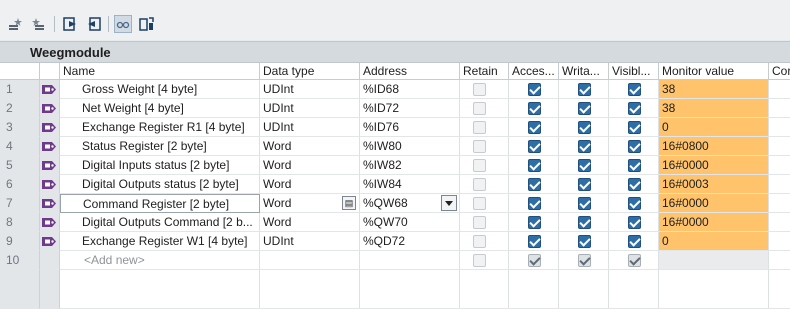  Describe the element at coordinates (160, 203) in the screenshot. I see `tag-name-cell: Command Register [2 byte]` at that location.